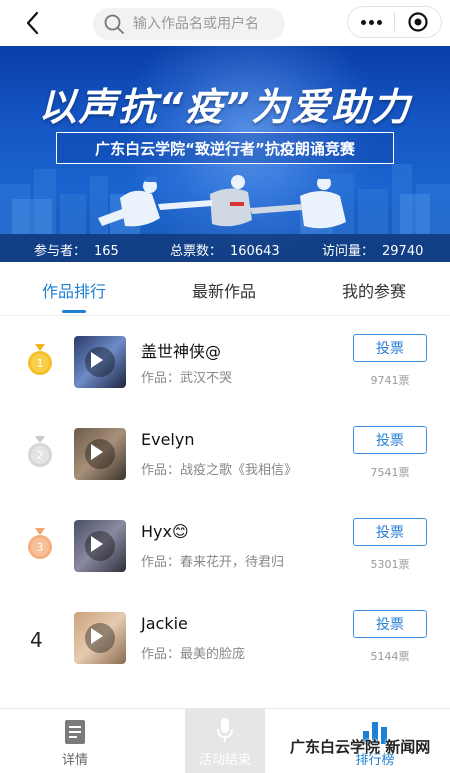  Describe the element at coordinates (74, 311) in the screenshot. I see `tab-indicator` at that location.